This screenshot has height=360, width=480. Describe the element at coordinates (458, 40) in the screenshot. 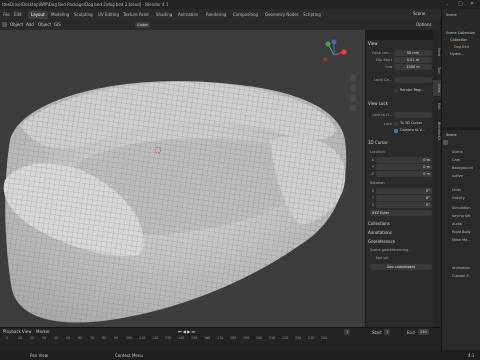

I see `outliner-row: Collection` at that location.